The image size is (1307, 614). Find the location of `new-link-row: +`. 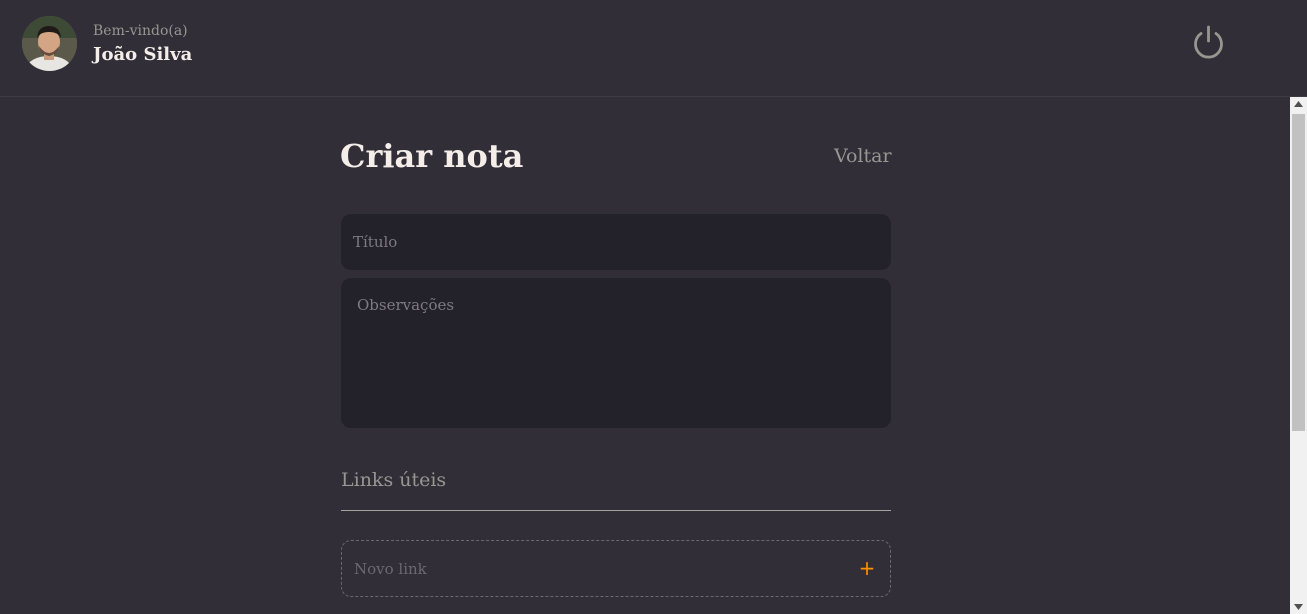

new-link-row: + is located at coordinates (616, 568).